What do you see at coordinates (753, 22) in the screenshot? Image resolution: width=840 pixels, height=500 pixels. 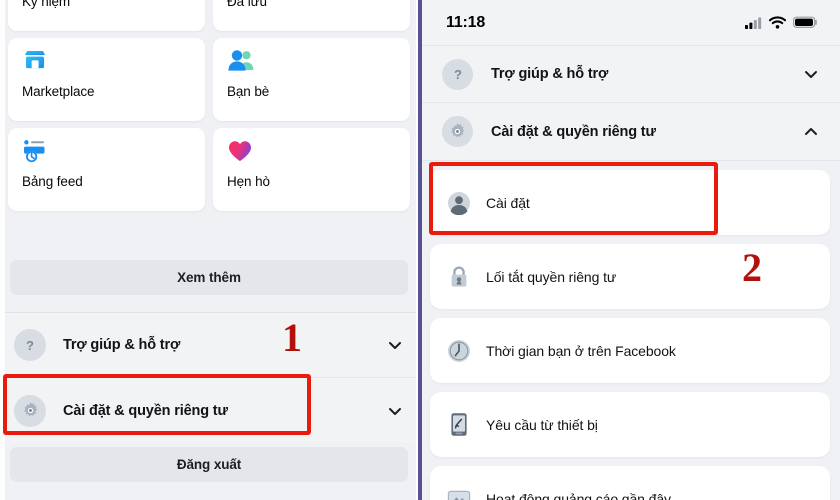 I see `cellular-signal-icon` at bounding box center [753, 22].